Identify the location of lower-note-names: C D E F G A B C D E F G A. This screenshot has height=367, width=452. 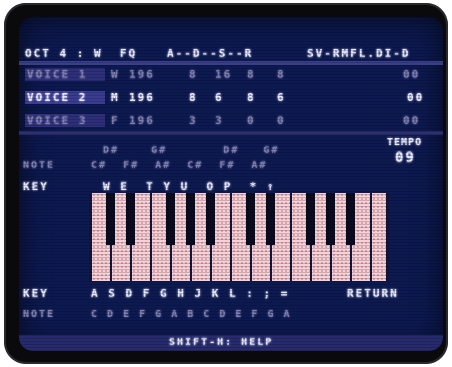
(191, 314).